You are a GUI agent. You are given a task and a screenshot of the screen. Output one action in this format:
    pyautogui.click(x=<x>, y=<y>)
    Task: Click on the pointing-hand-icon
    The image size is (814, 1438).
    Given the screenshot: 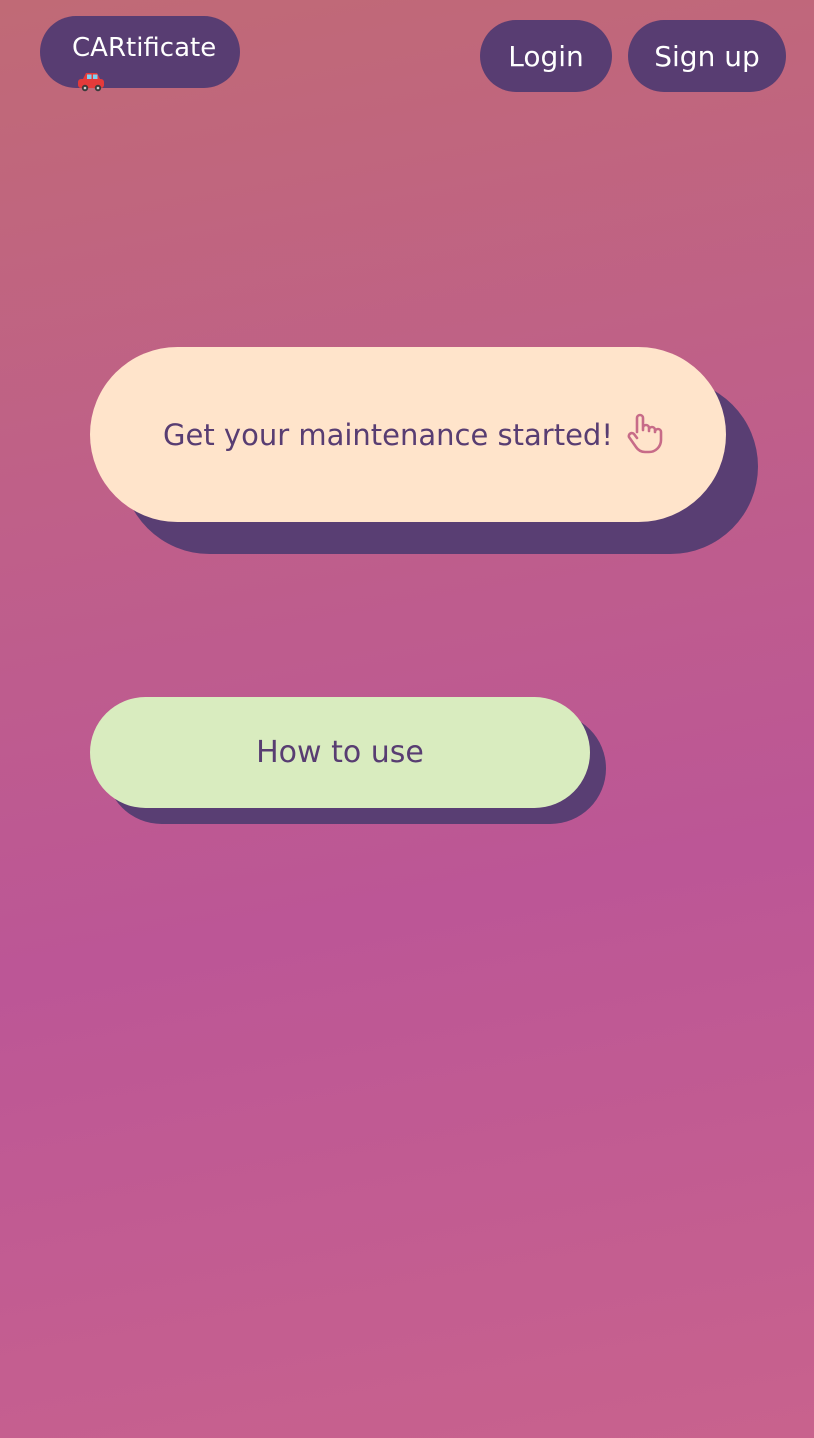 What is the action you would take?
    pyautogui.click(x=645, y=433)
    